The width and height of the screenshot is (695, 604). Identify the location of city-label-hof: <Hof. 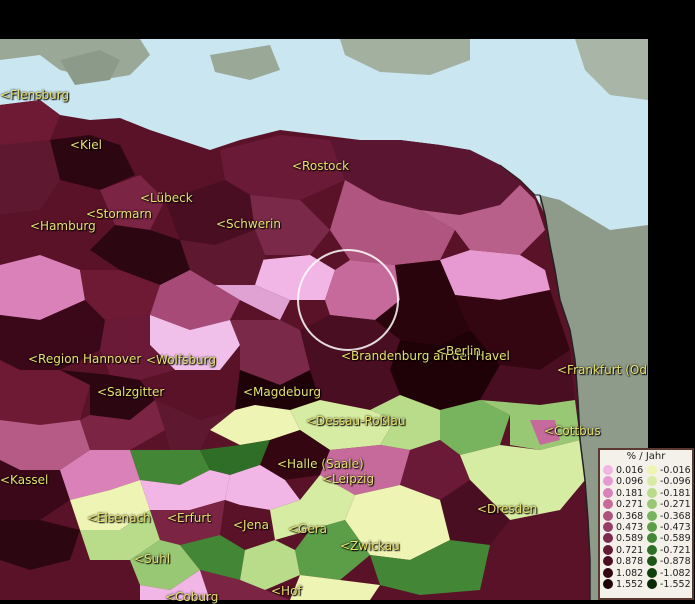
(286, 591).